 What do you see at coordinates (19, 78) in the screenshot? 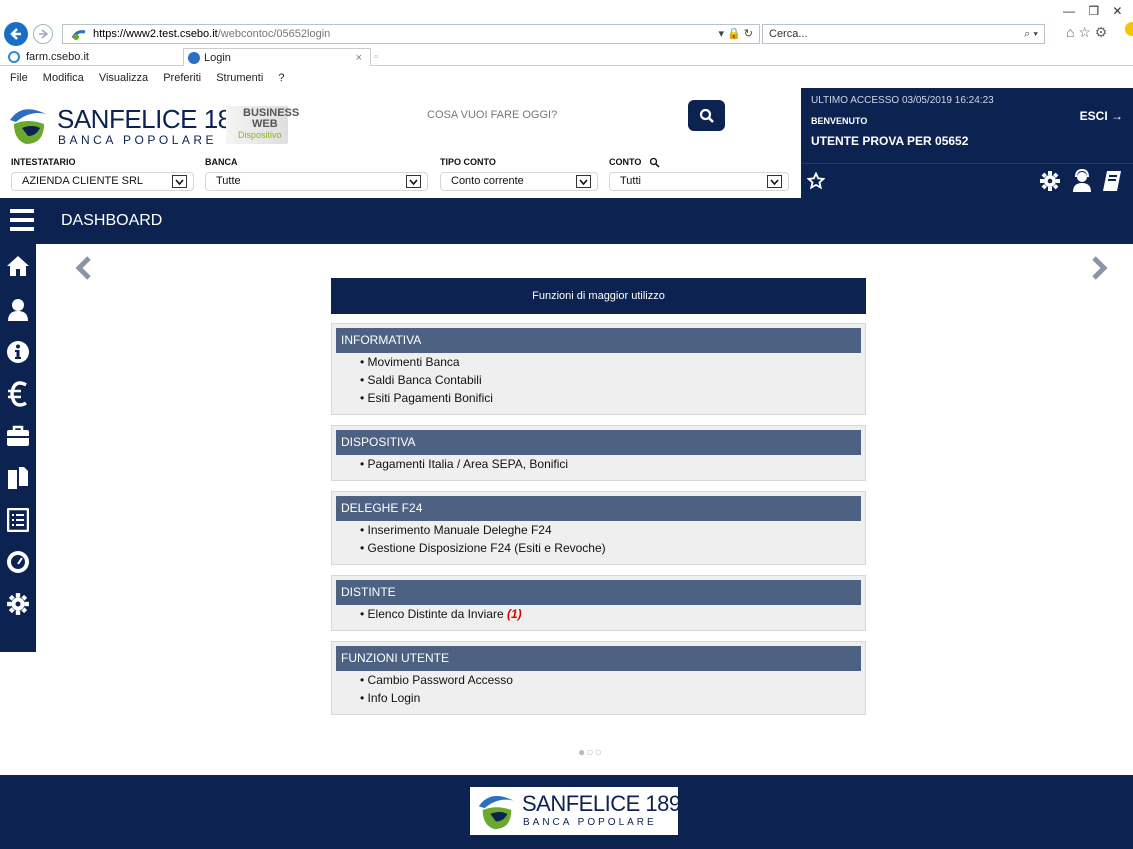
I see `menu-file: File` at bounding box center [19, 78].